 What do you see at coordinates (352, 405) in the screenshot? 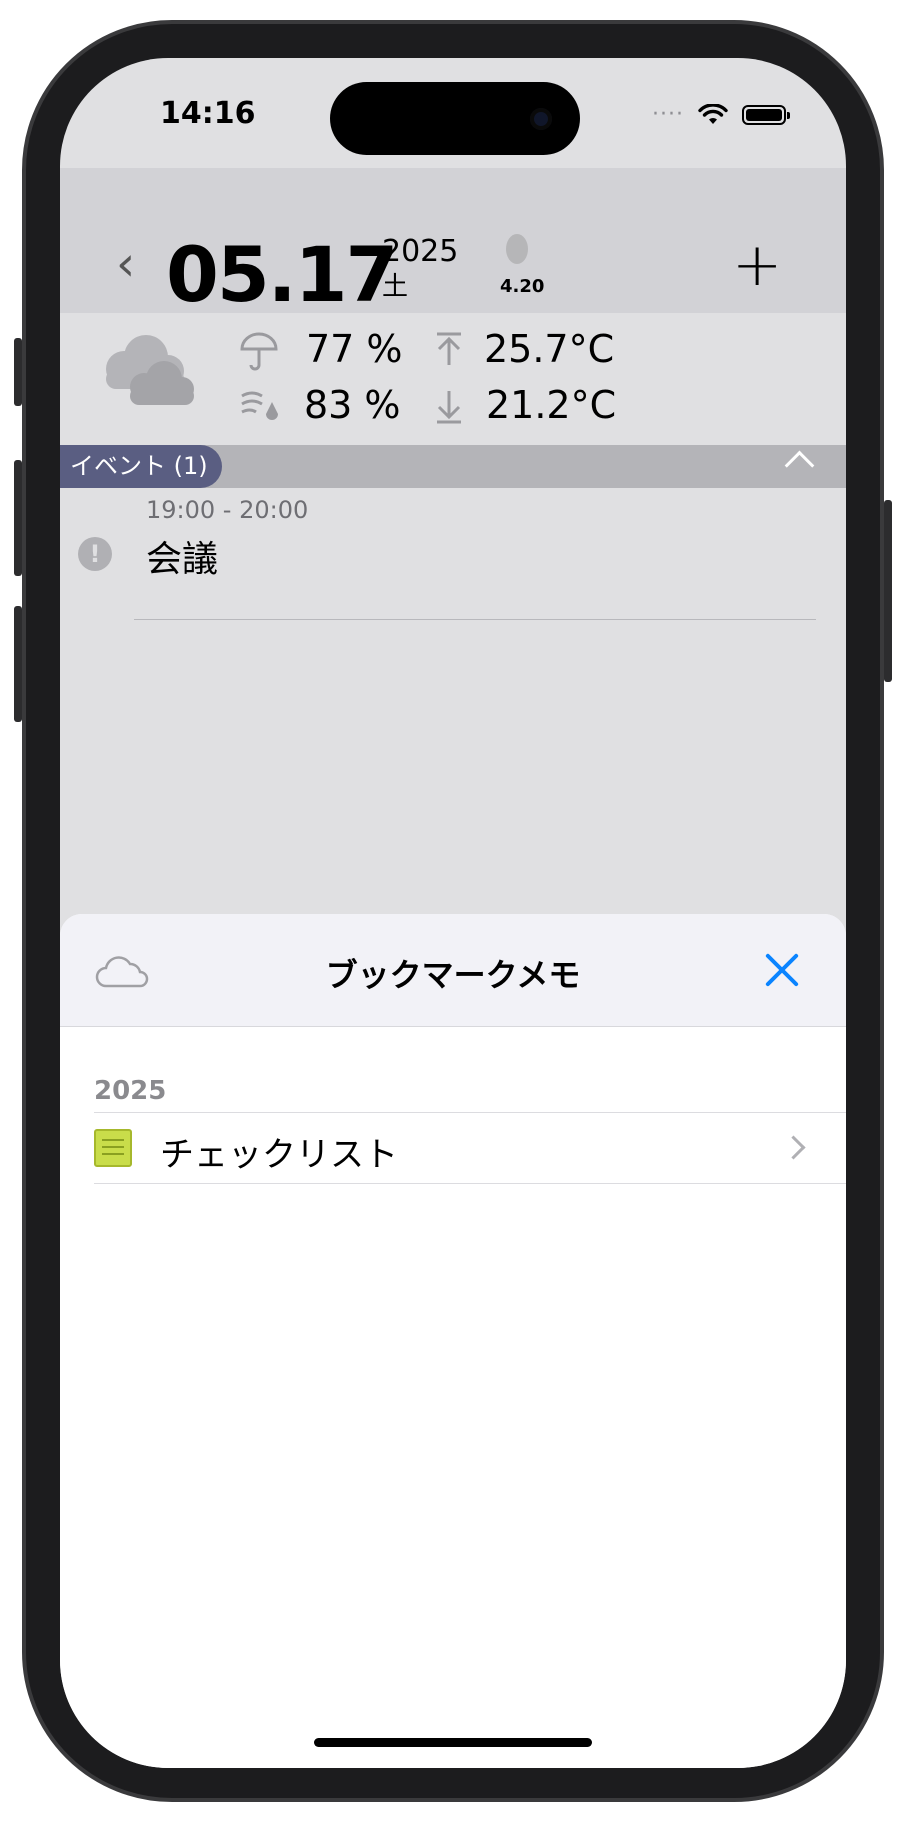
I see `humidity-value: 83 %` at bounding box center [352, 405].